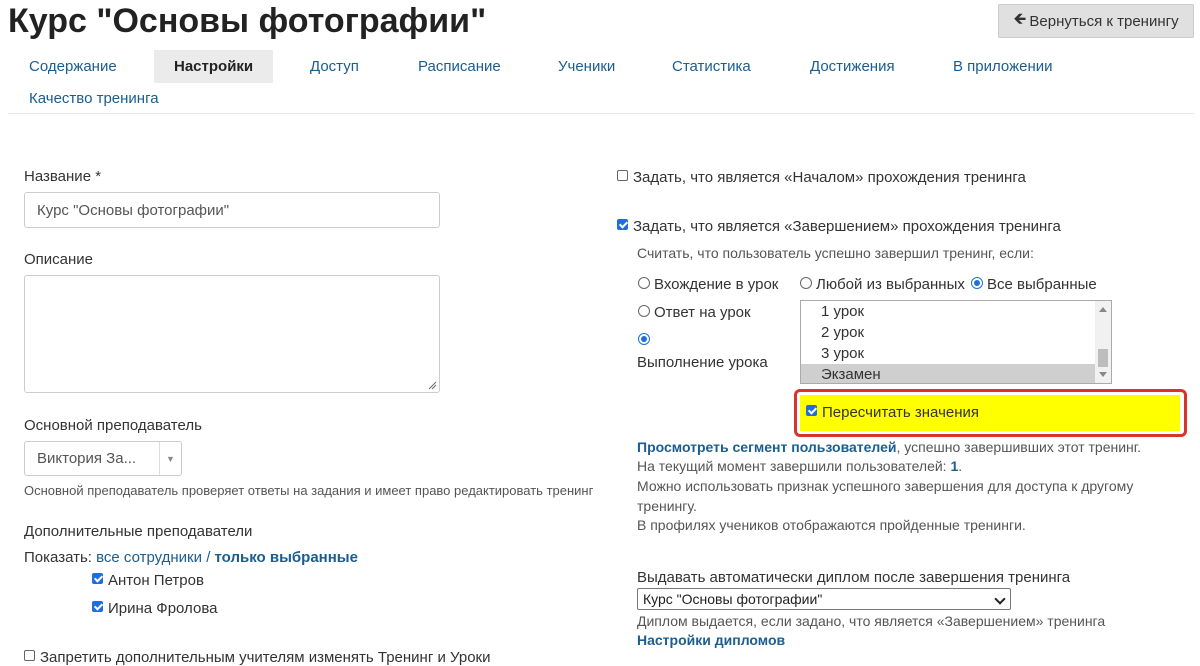 Image resolution: width=1200 pixels, height=666 pixels. I want to click on tab-training-quality: Качество тренинга, so click(94, 98).